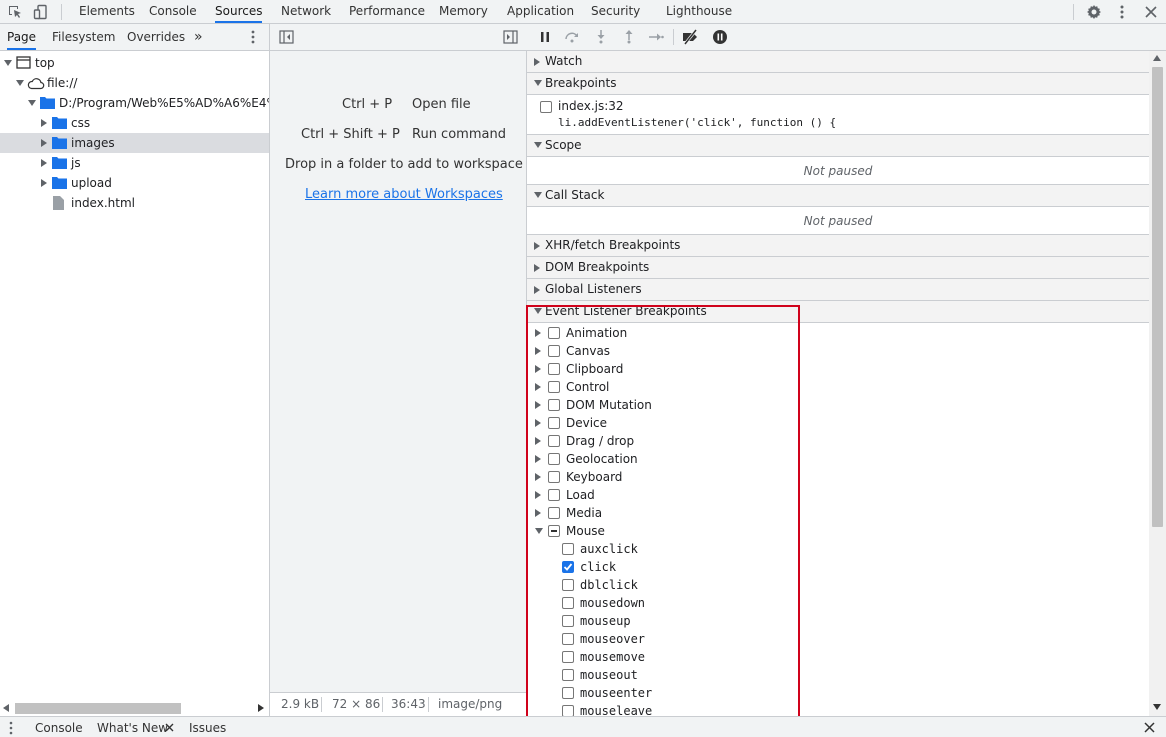 This screenshot has width=1166, height=737. Describe the element at coordinates (1151, 12) in the screenshot. I see `close-icon` at that location.